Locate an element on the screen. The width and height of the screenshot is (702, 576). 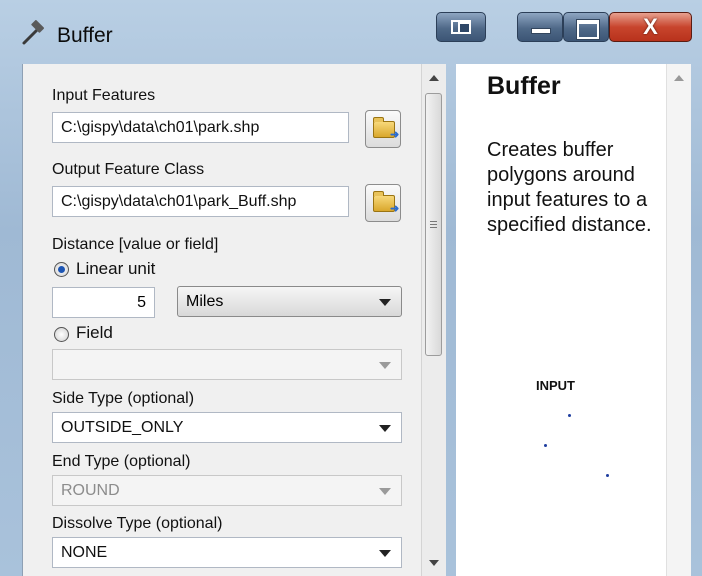
field-dropdown is located at coordinates (227, 364).